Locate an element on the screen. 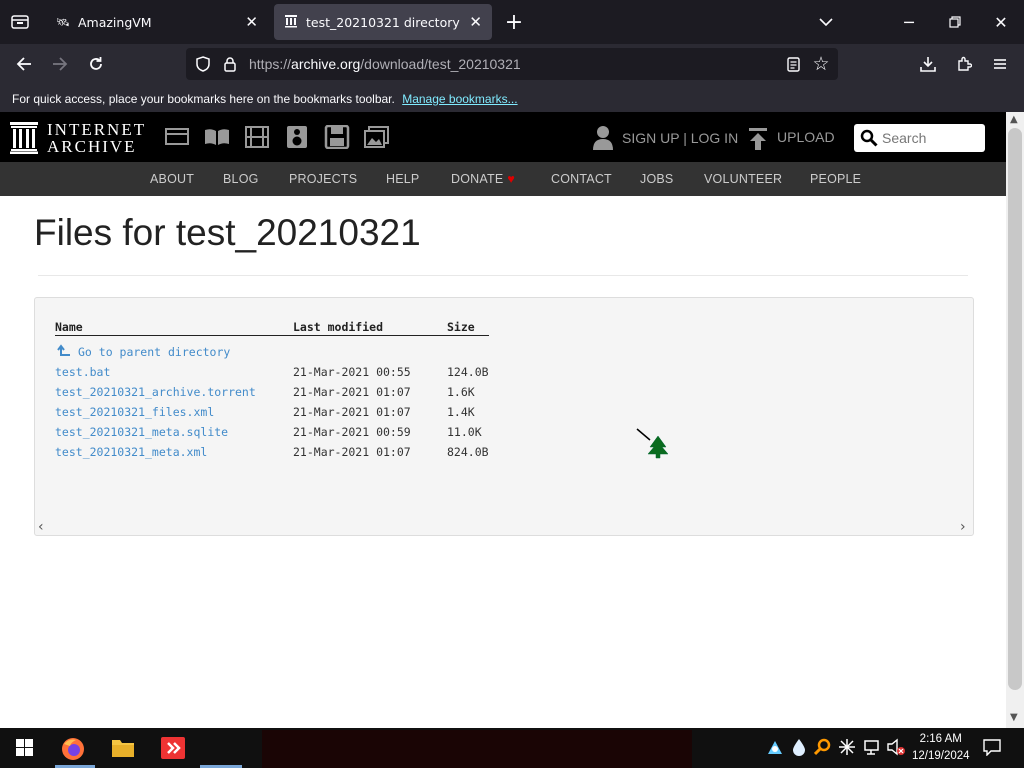 This screenshot has width=1024, height=768. nav-blog: BLOG is located at coordinates (241, 179).